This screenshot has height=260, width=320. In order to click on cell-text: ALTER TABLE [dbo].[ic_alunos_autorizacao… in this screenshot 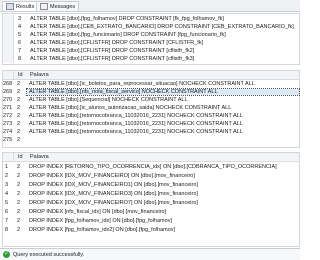, I will do `click(163, 108)`.